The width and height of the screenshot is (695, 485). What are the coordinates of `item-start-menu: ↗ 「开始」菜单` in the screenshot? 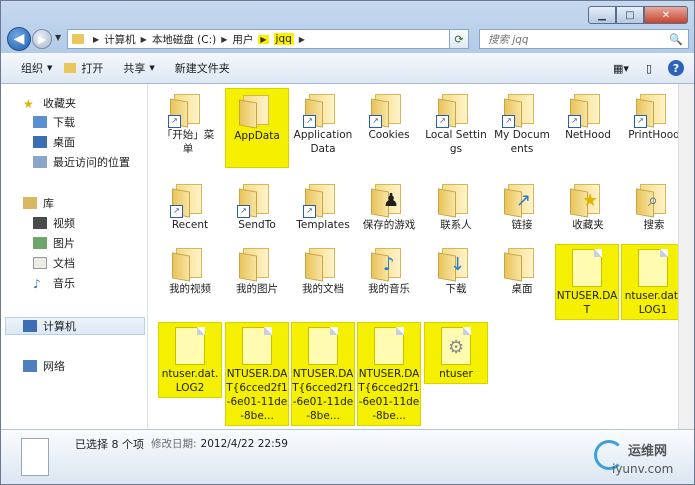 It's located at (188, 128).